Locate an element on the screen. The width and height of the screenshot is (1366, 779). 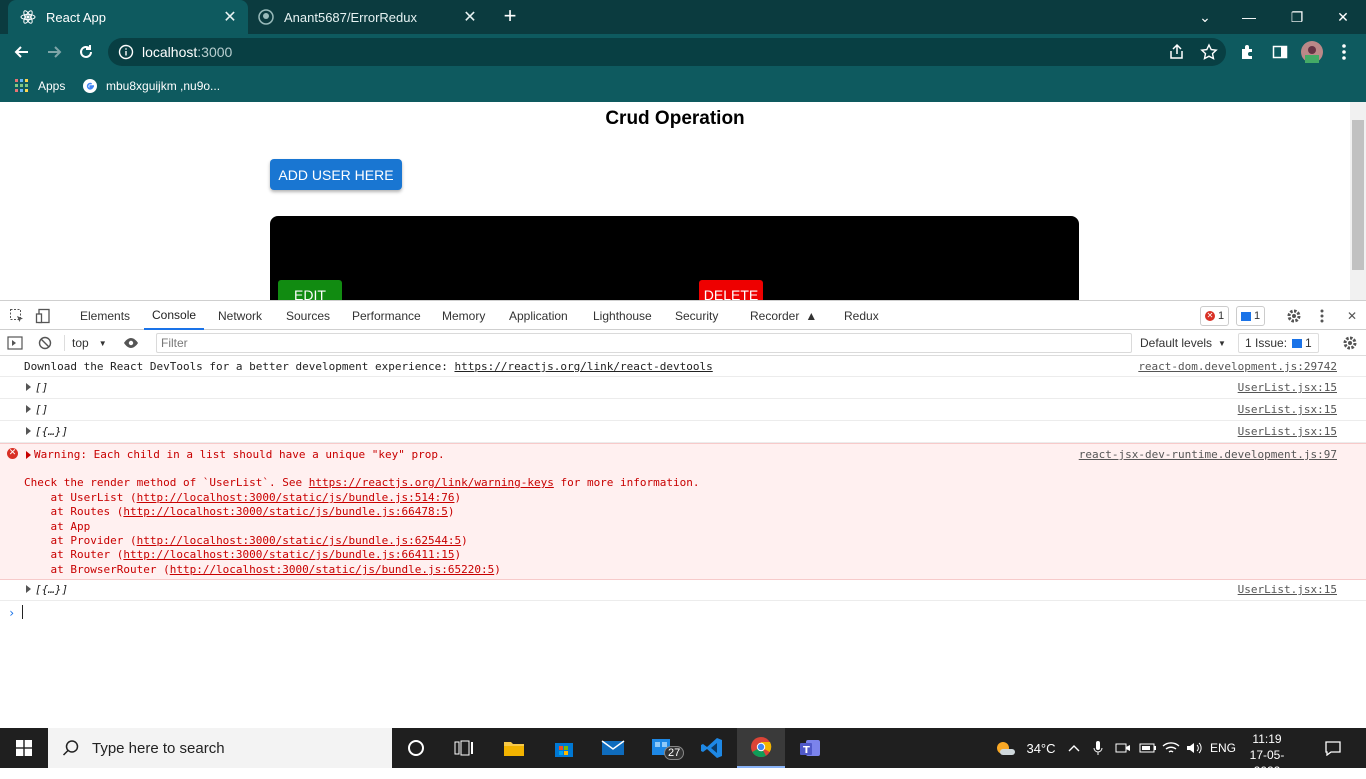
wifi-icon is located at coordinates (1171, 748).